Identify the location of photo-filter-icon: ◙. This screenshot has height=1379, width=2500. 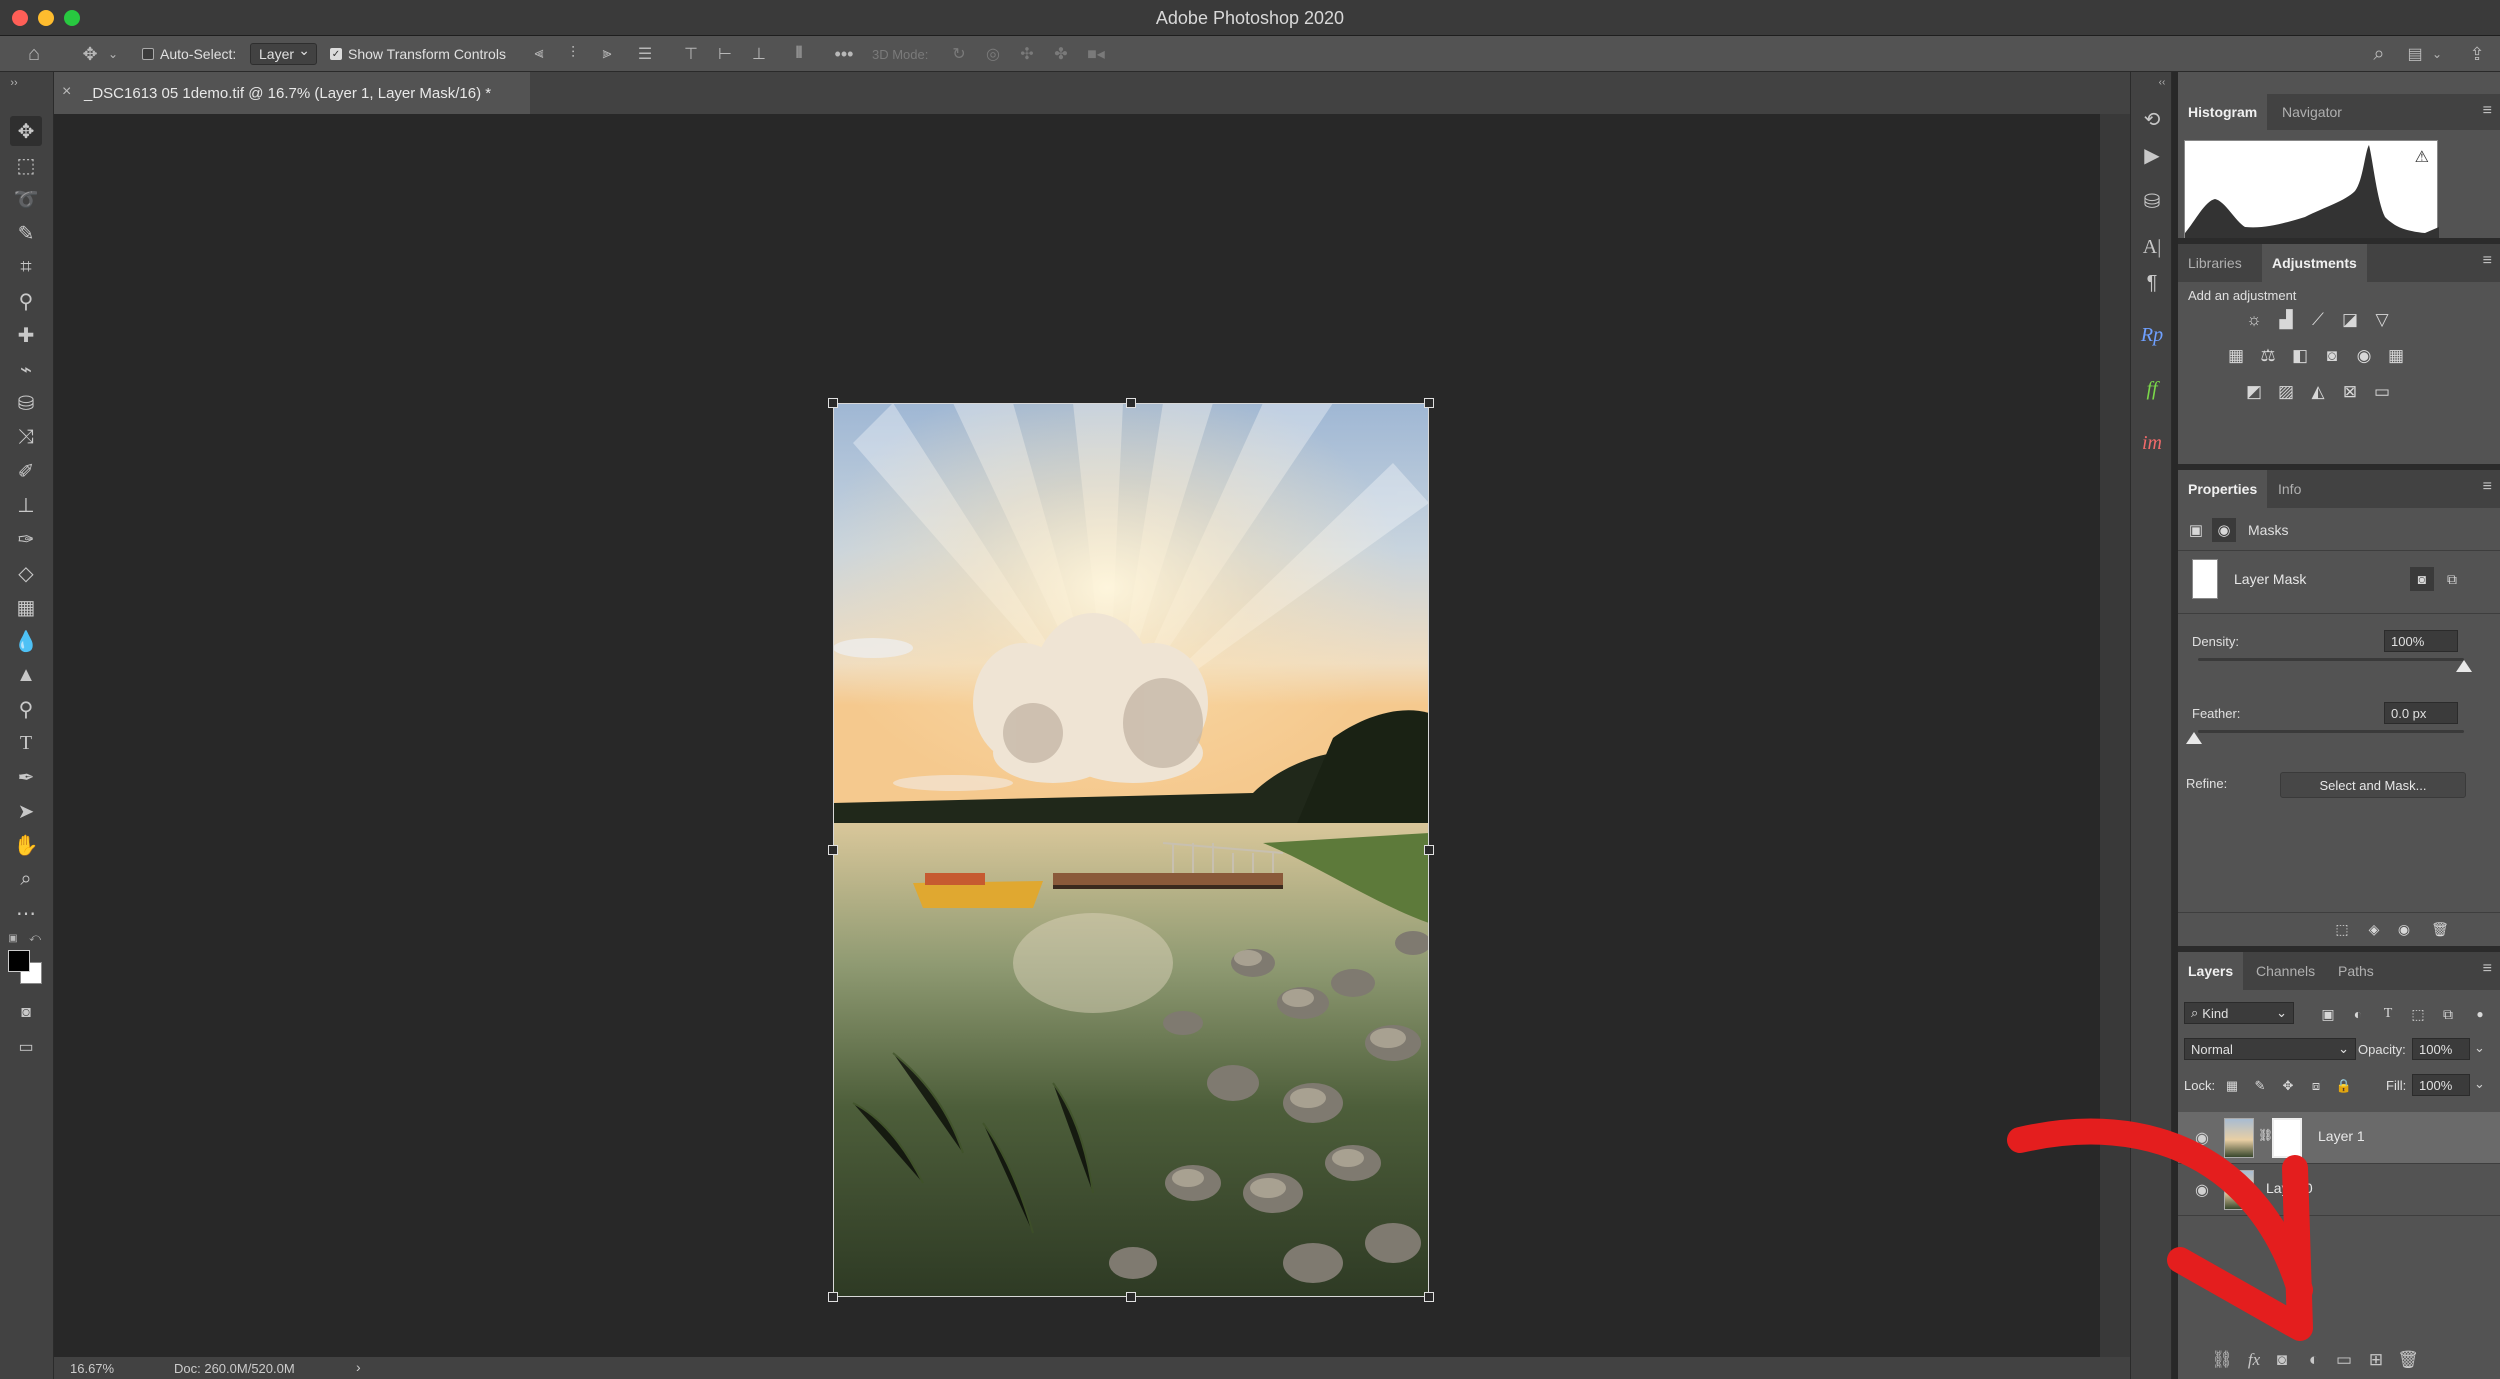
(2332, 356).